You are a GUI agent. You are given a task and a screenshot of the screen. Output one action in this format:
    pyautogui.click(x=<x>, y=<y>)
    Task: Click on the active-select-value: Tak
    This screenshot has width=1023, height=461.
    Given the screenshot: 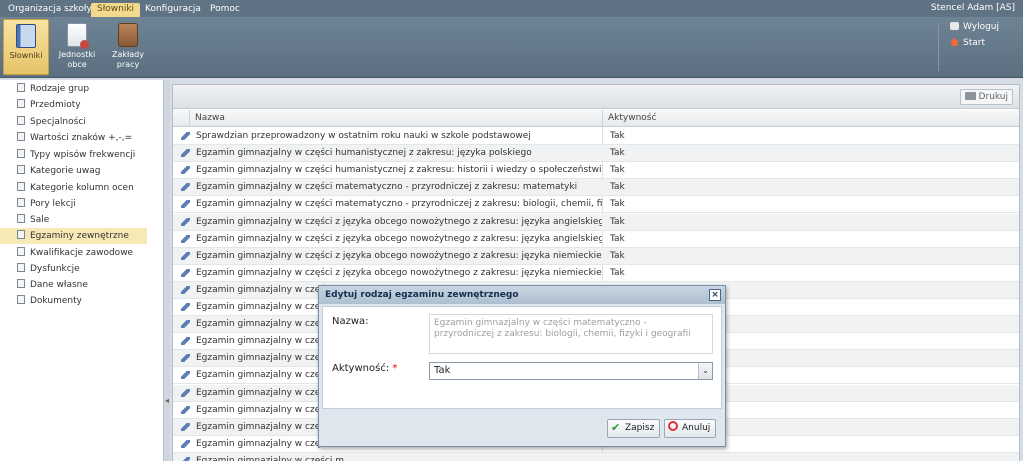 What is the action you would take?
    pyautogui.click(x=442, y=370)
    